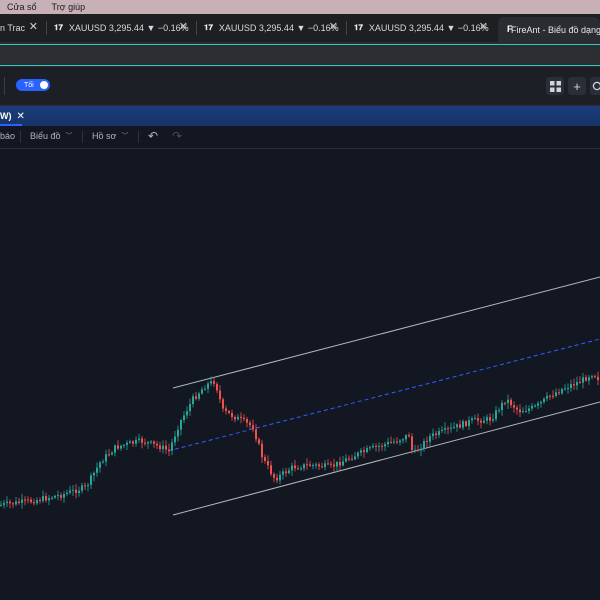 Image resolution: width=600 pixels, height=600 pixels. I want to click on browser-tab-partial: n Trac ✕, so click(23, 28).